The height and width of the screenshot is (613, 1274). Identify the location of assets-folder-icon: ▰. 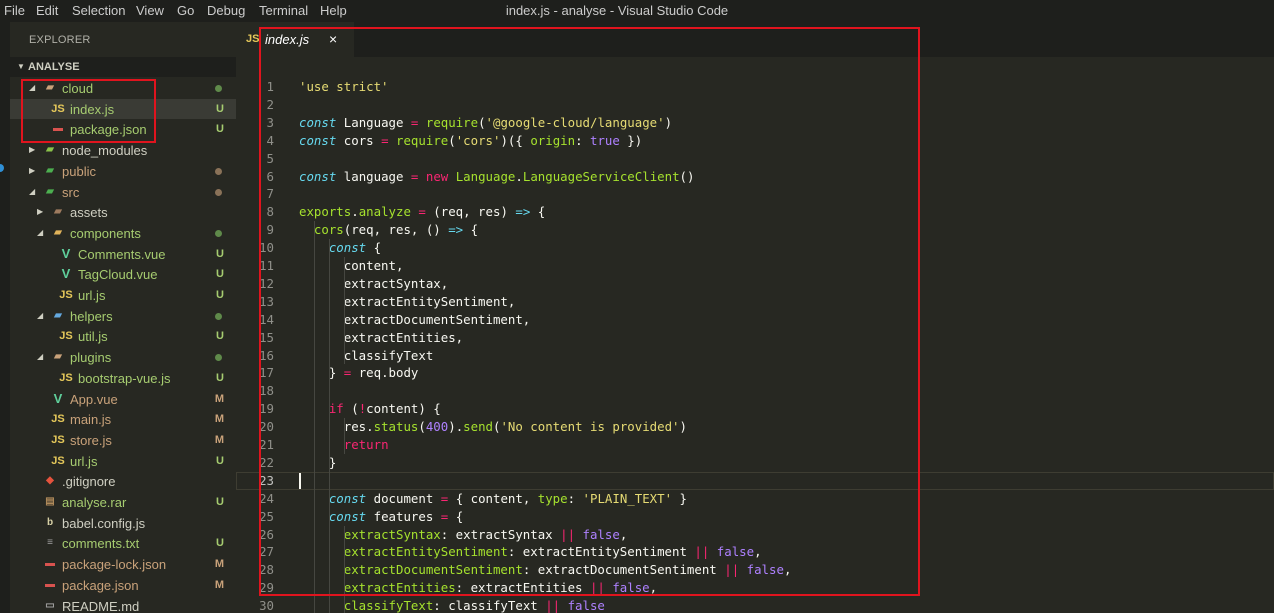
(58, 212).